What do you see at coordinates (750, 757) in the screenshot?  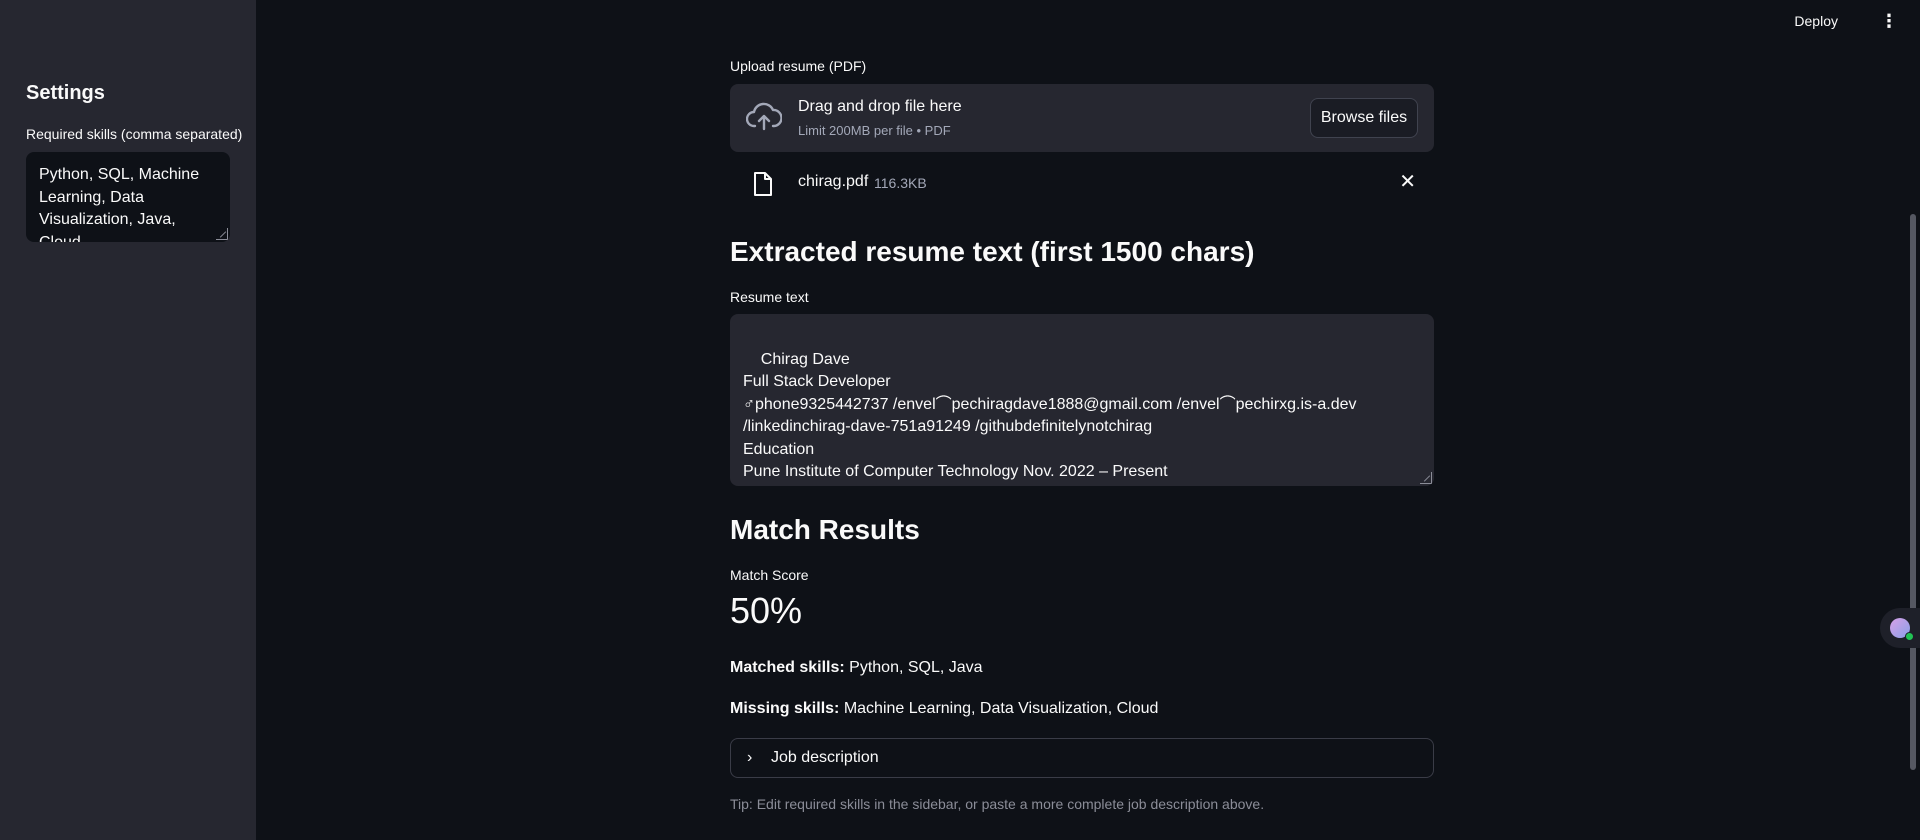 I see `chevron-right-icon: ›` at bounding box center [750, 757].